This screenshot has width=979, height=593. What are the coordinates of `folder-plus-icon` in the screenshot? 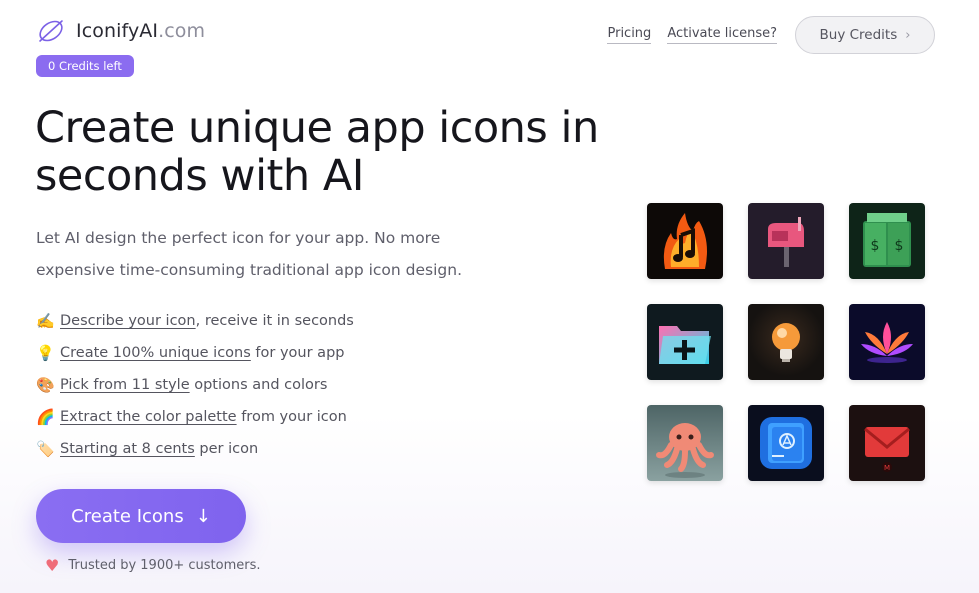 It's located at (685, 342).